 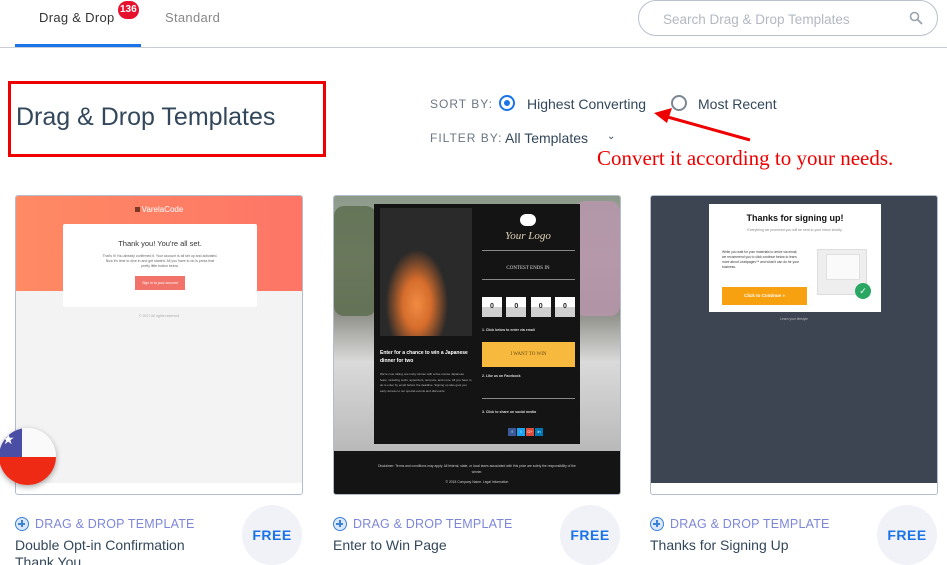 I want to click on preview-sushi-photo, so click(x=426, y=272).